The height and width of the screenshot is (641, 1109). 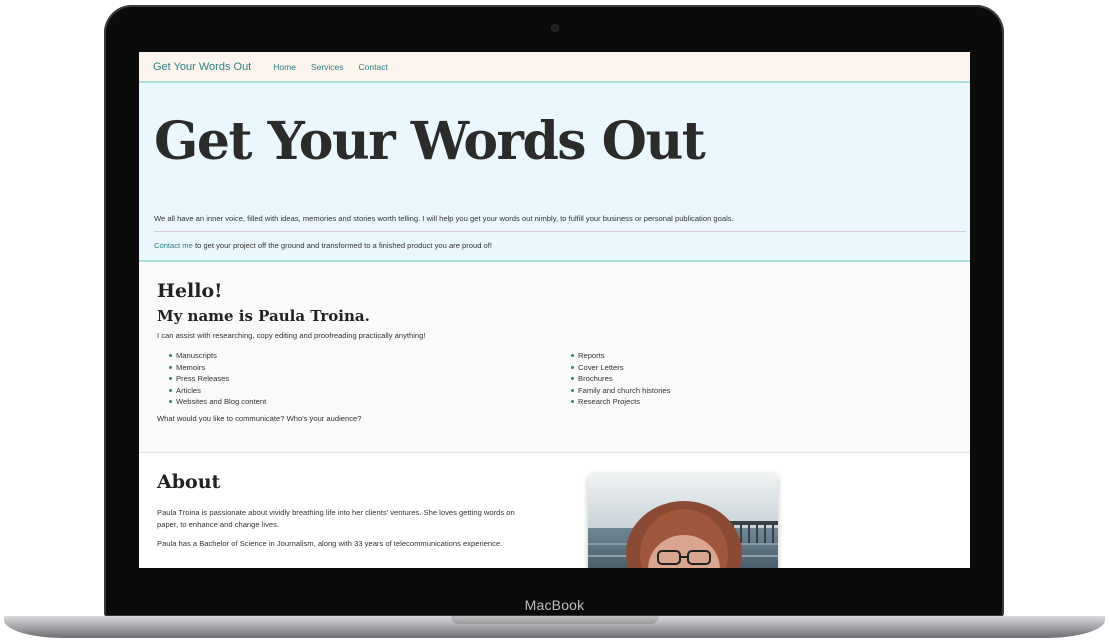 I want to click on about-title: About, so click(x=189, y=482).